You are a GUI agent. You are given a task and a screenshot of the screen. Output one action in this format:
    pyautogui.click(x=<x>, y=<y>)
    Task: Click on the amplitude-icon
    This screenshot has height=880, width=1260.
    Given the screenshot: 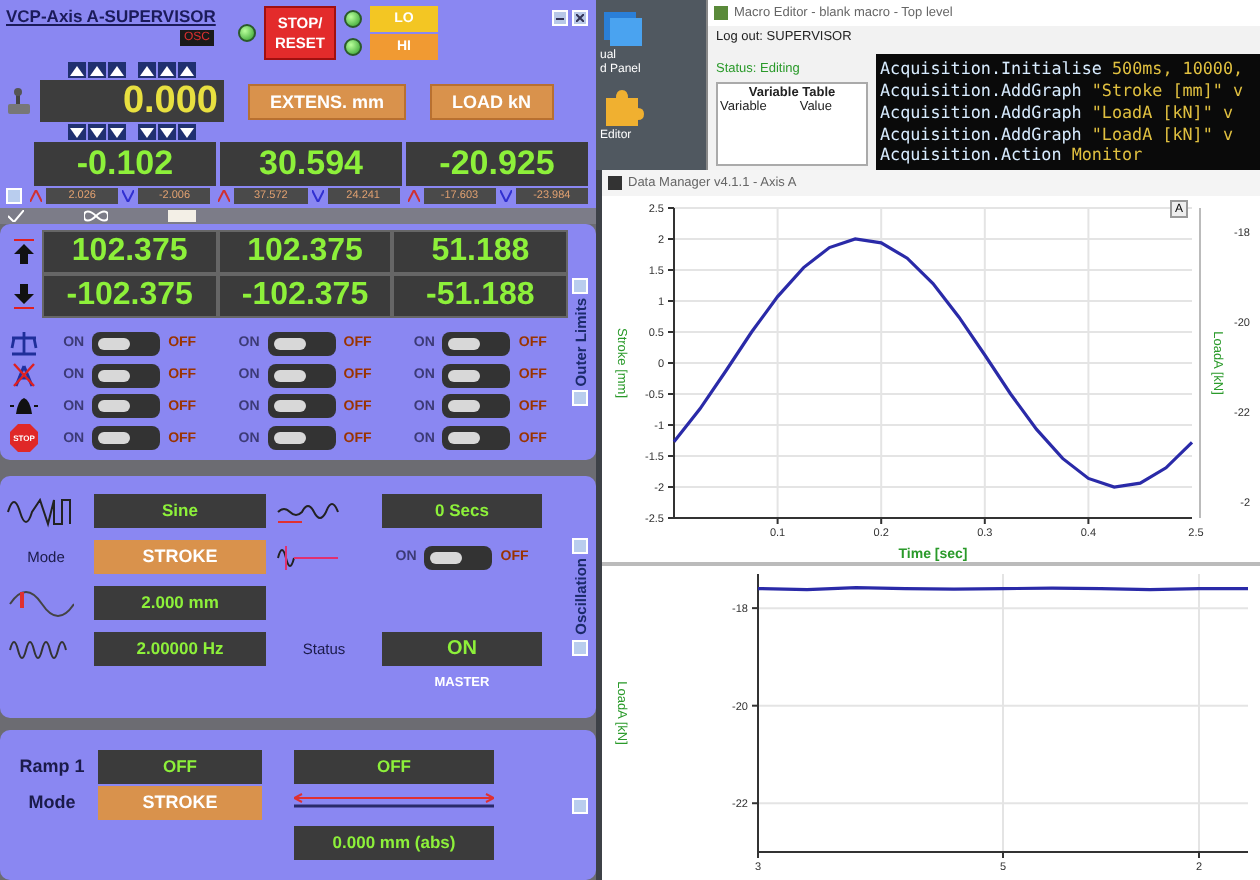 What is the action you would take?
    pyautogui.click(x=40, y=603)
    